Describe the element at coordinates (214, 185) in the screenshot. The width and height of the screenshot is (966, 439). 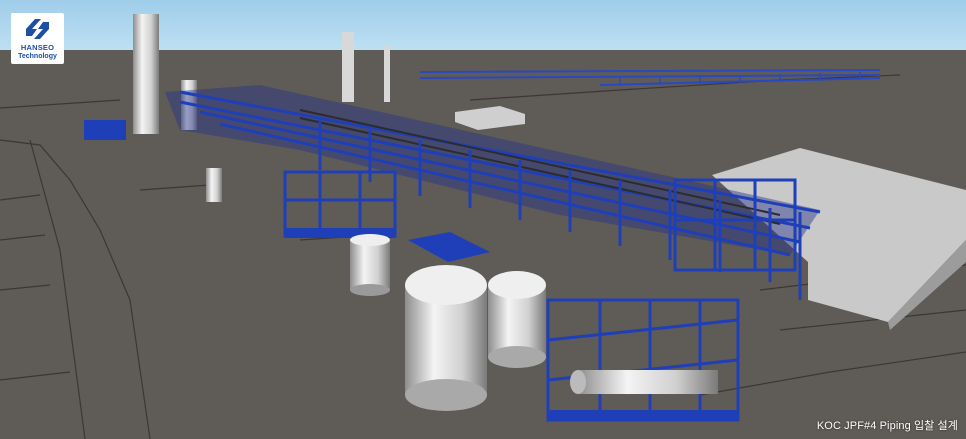
I see `vessel-small` at that location.